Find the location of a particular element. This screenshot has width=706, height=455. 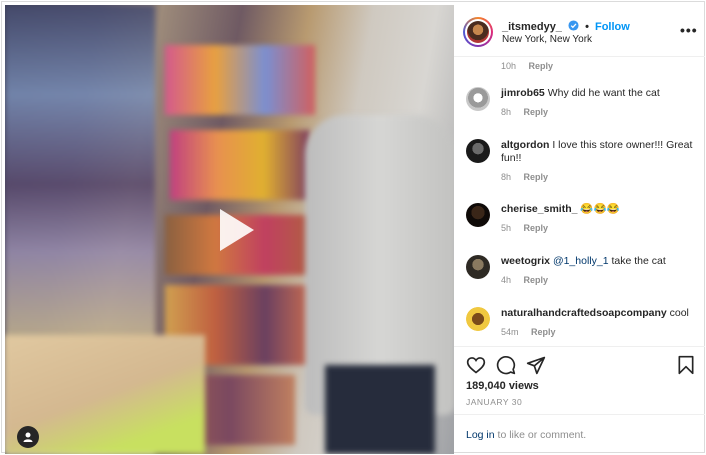

login-link: Log in is located at coordinates (480, 435).